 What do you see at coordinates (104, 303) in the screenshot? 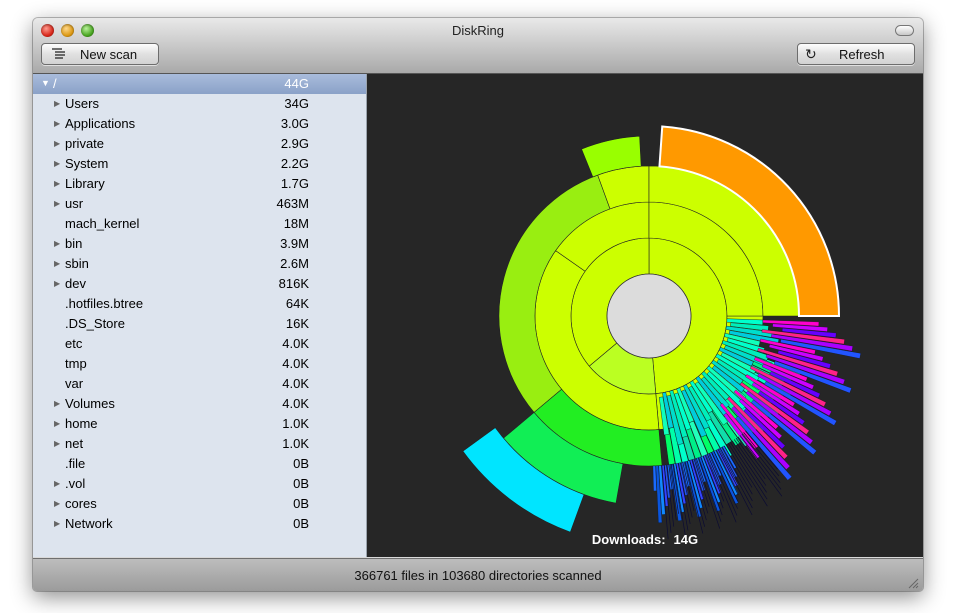
I see `tree-row-name: .hotfiles.btree` at bounding box center [104, 303].